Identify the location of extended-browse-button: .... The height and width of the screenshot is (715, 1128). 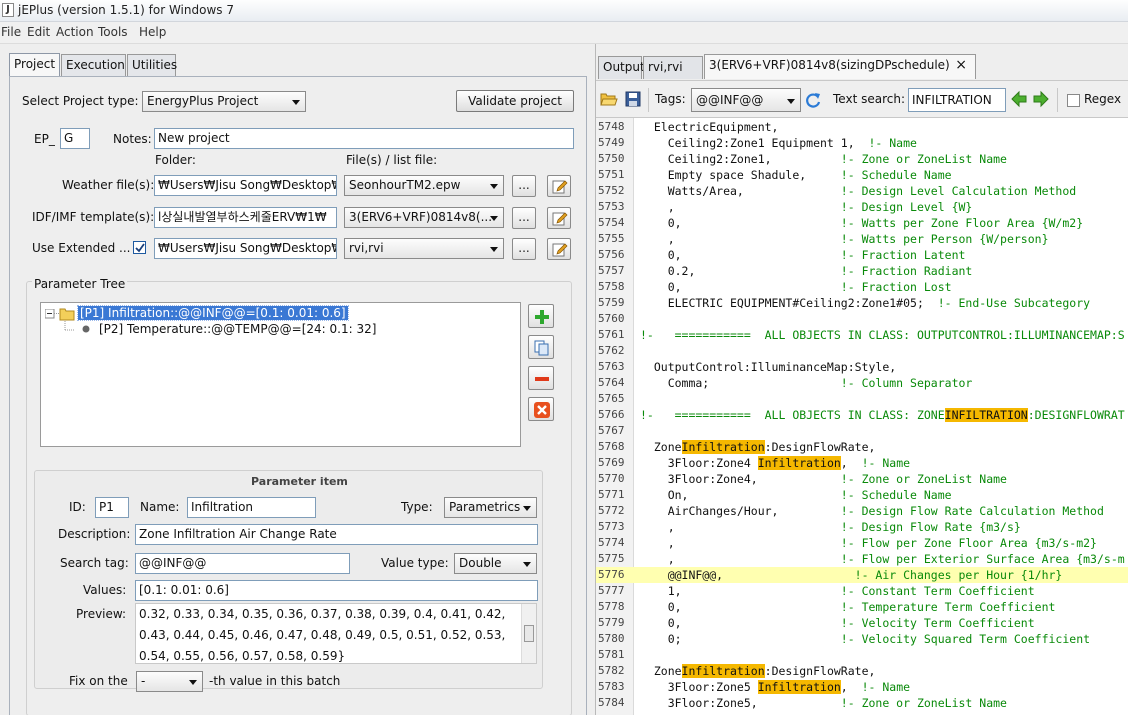
(524, 249).